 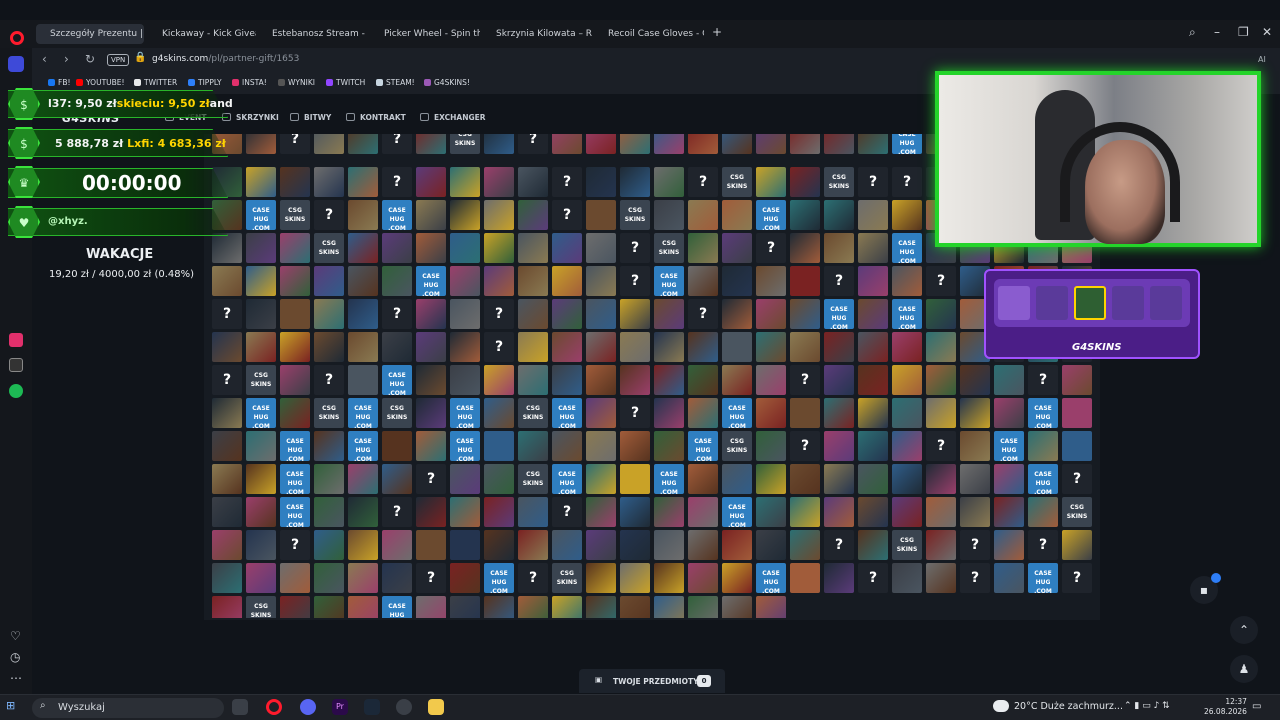 I want to click on spotify-side-icon, so click(x=16, y=391).